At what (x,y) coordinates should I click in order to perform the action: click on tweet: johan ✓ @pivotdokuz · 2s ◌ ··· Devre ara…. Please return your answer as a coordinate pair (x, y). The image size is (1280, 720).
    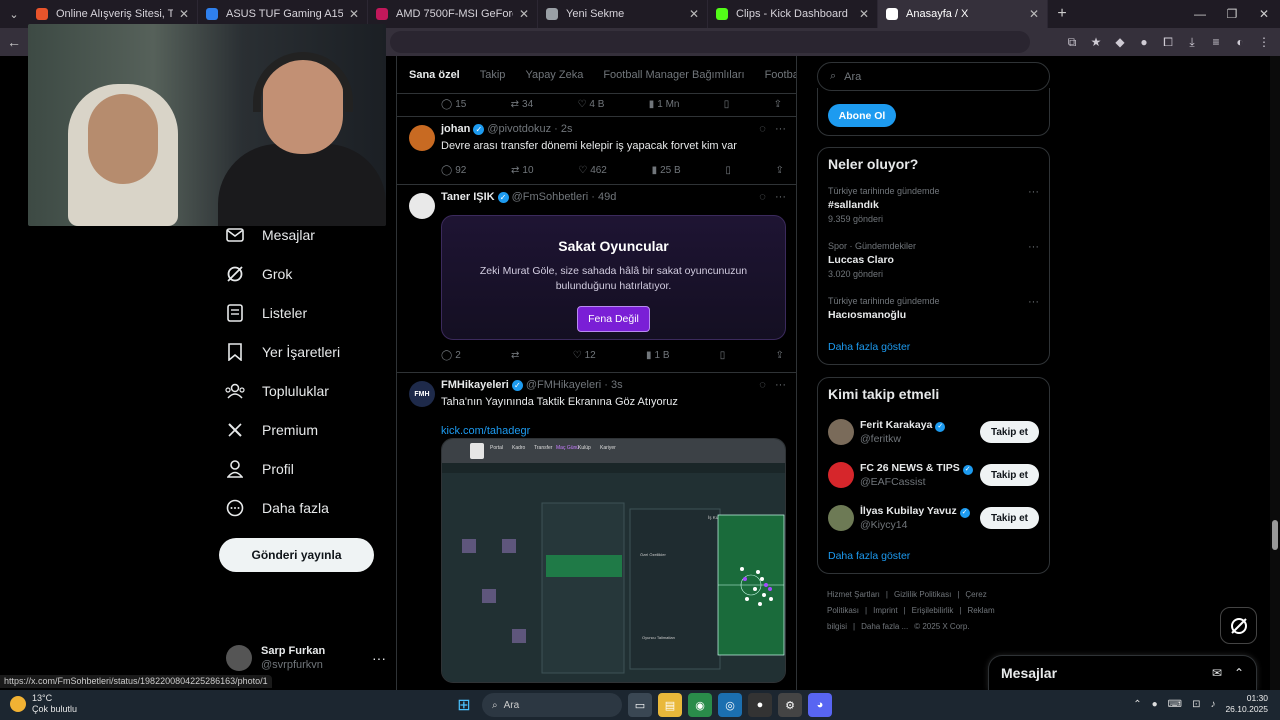
    Looking at the image, I should click on (596, 151).